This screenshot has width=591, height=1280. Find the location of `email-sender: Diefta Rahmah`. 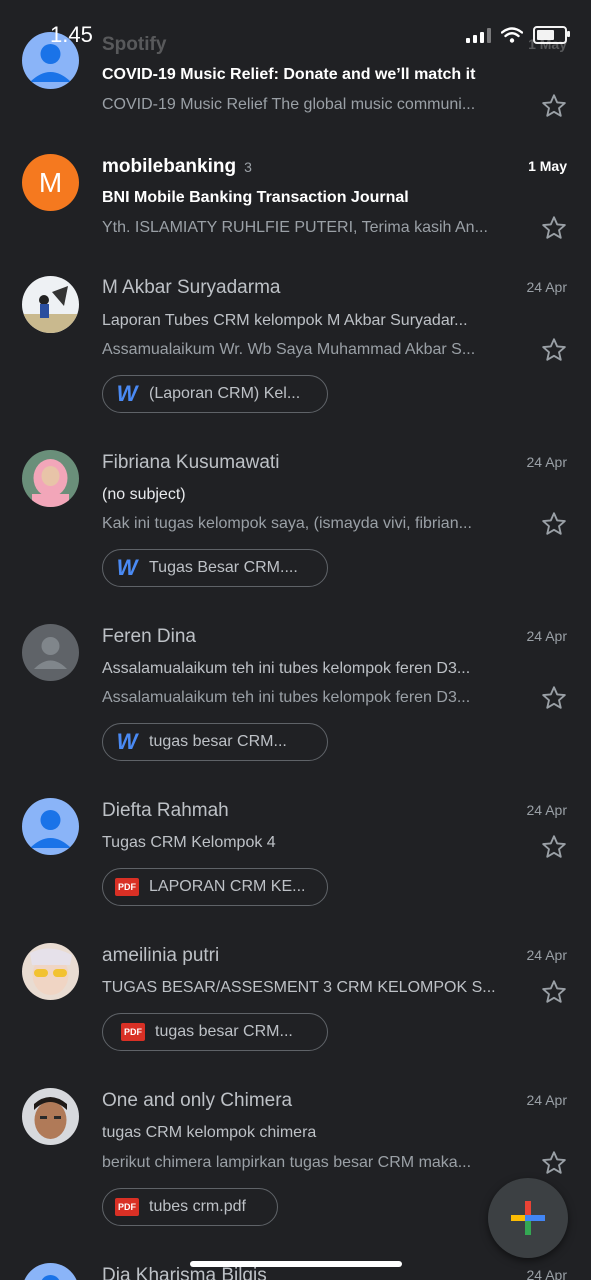

email-sender: Diefta Rahmah is located at coordinates (165, 810).